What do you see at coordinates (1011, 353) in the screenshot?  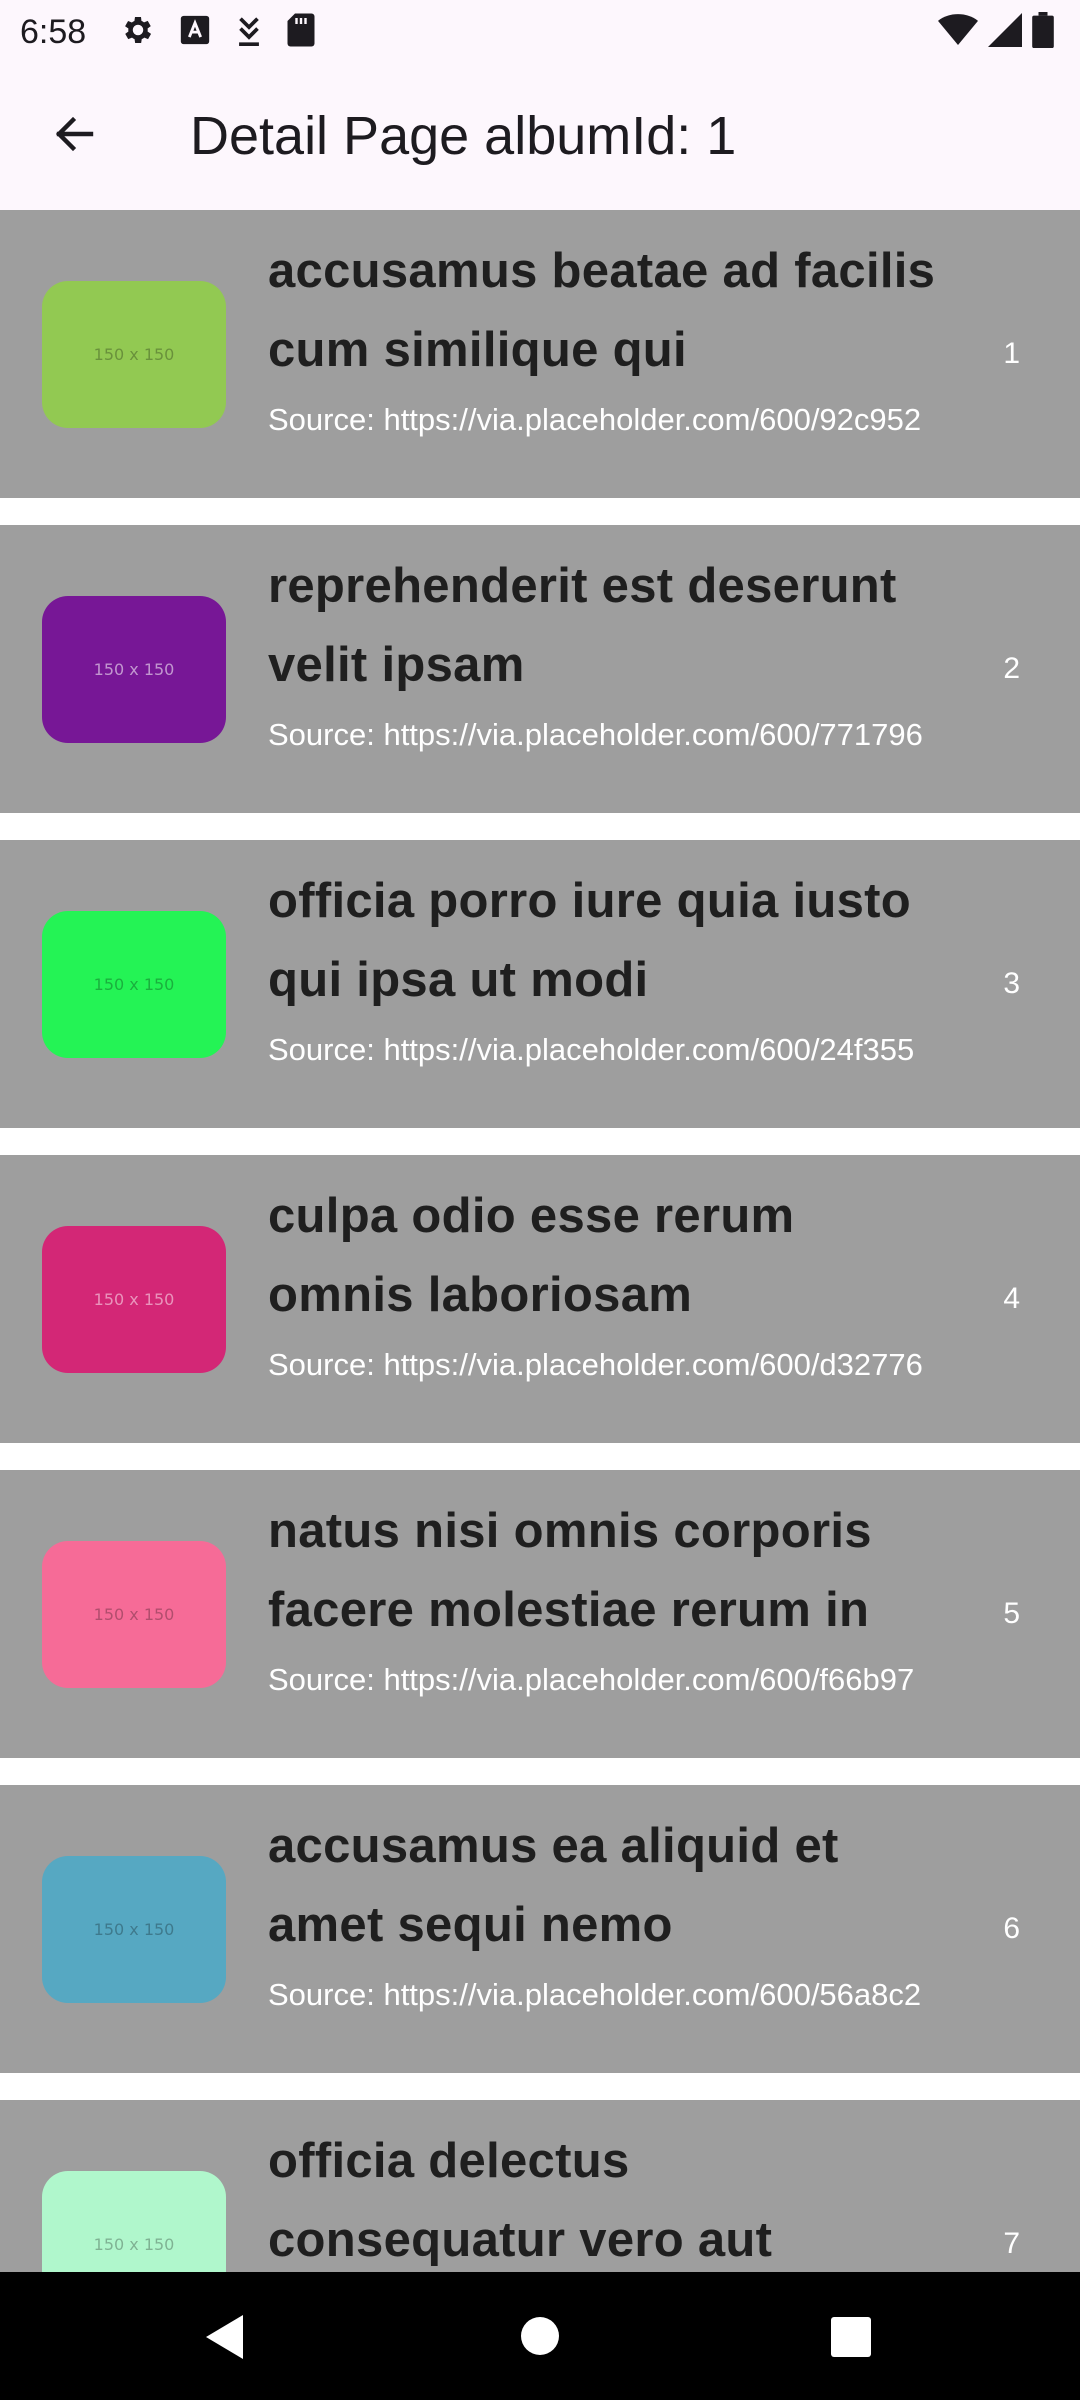 I see `item-number: 1` at bounding box center [1011, 353].